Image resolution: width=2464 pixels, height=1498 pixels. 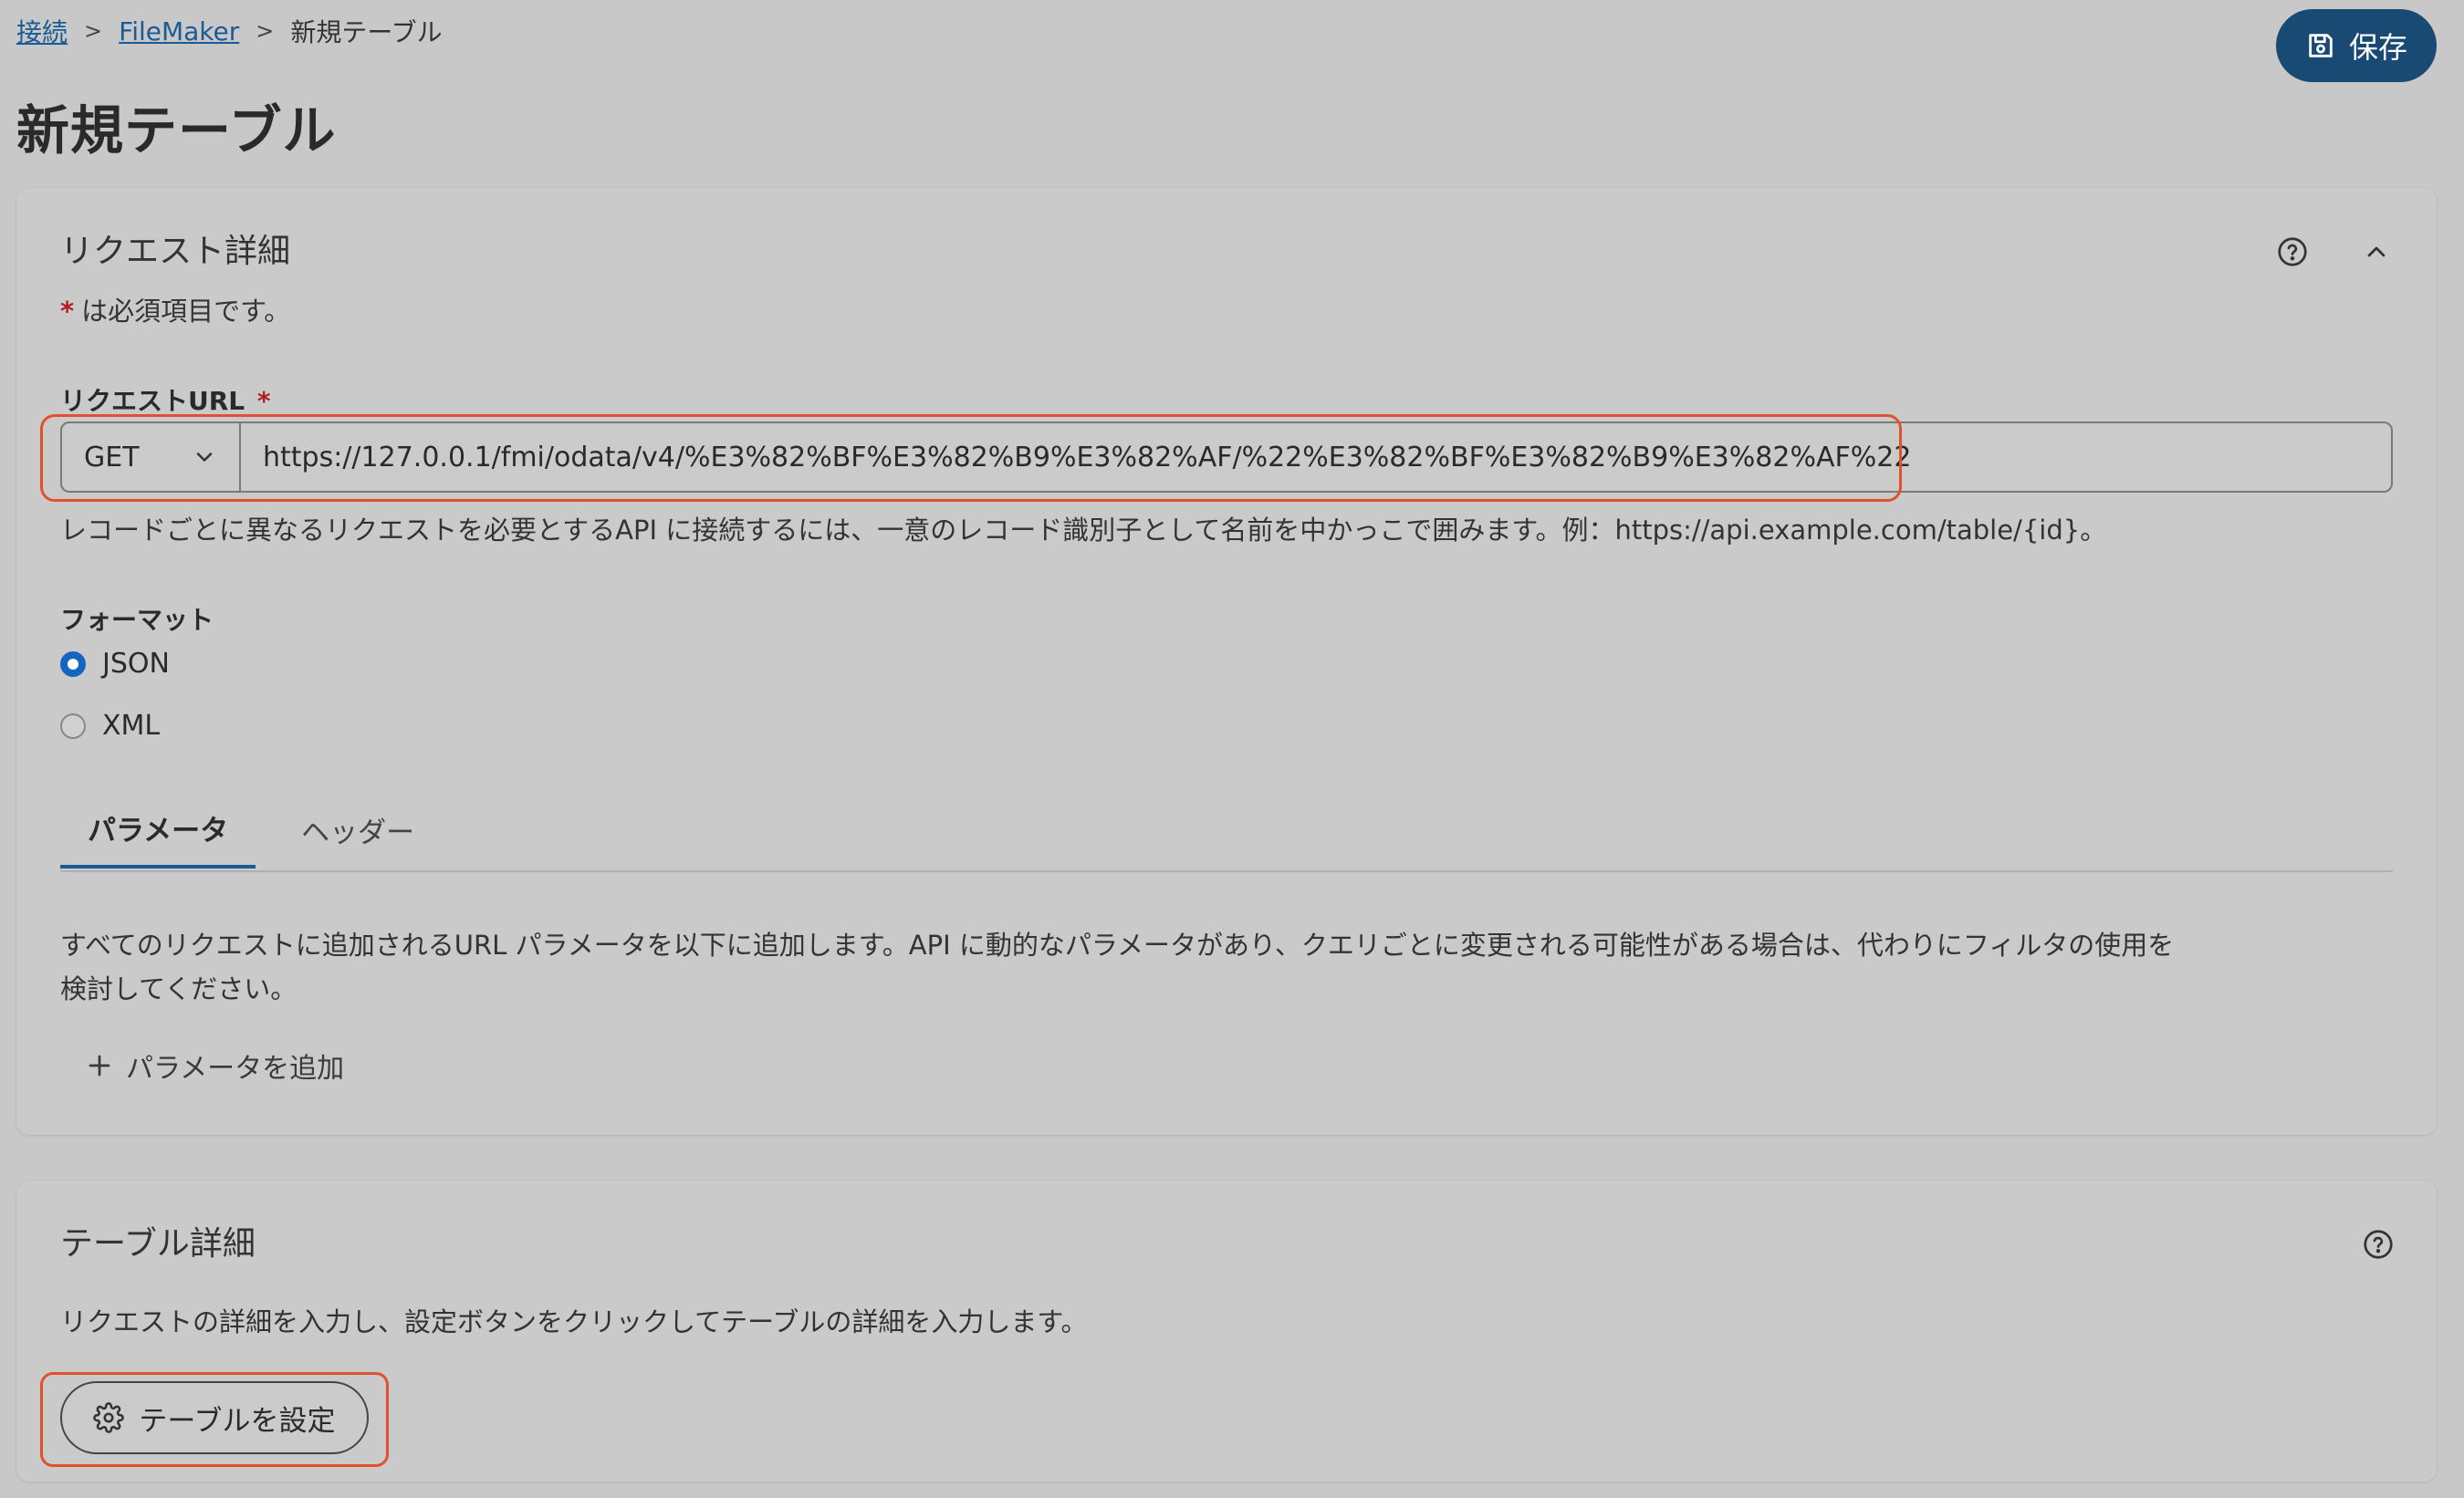 I want to click on configure-table-button: テーブルを設定, so click(x=214, y=1417).